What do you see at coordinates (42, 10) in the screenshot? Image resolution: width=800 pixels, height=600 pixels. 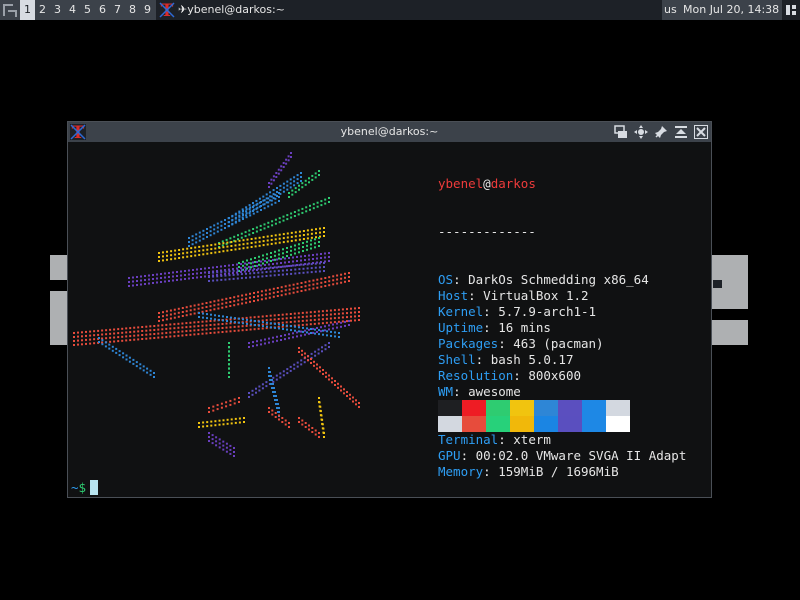 I see `tag-2: 2` at bounding box center [42, 10].